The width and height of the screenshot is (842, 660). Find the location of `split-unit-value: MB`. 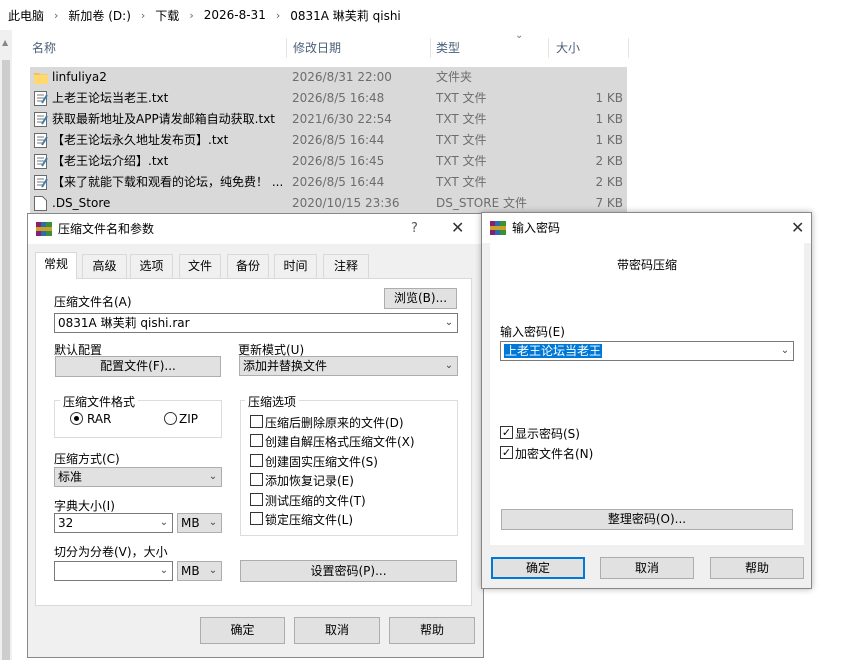

split-unit-value: MB is located at coordinates (190, 571).